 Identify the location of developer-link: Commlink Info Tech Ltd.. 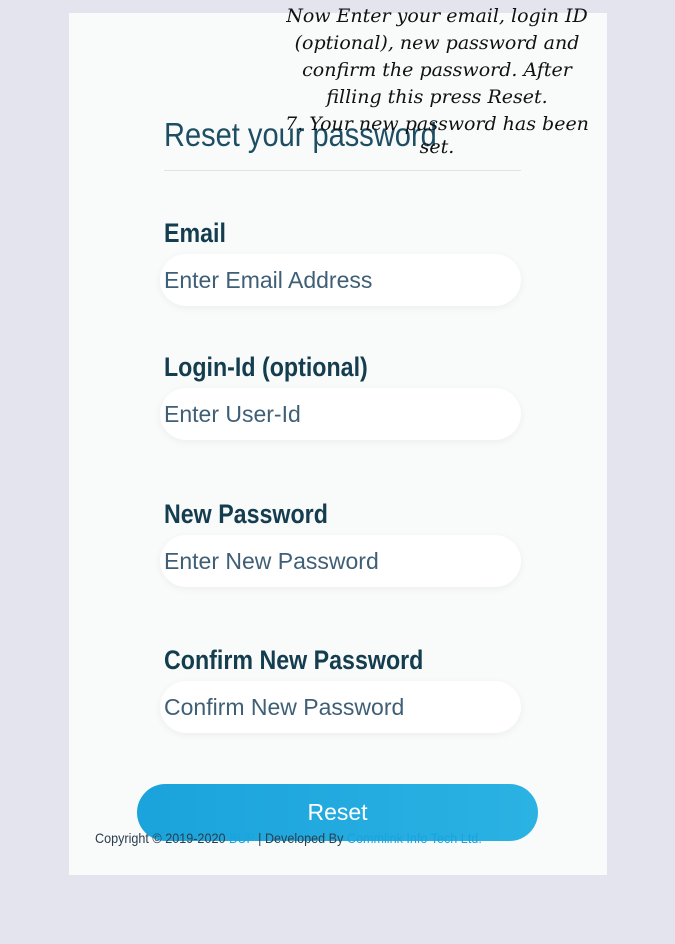
(414, 838).